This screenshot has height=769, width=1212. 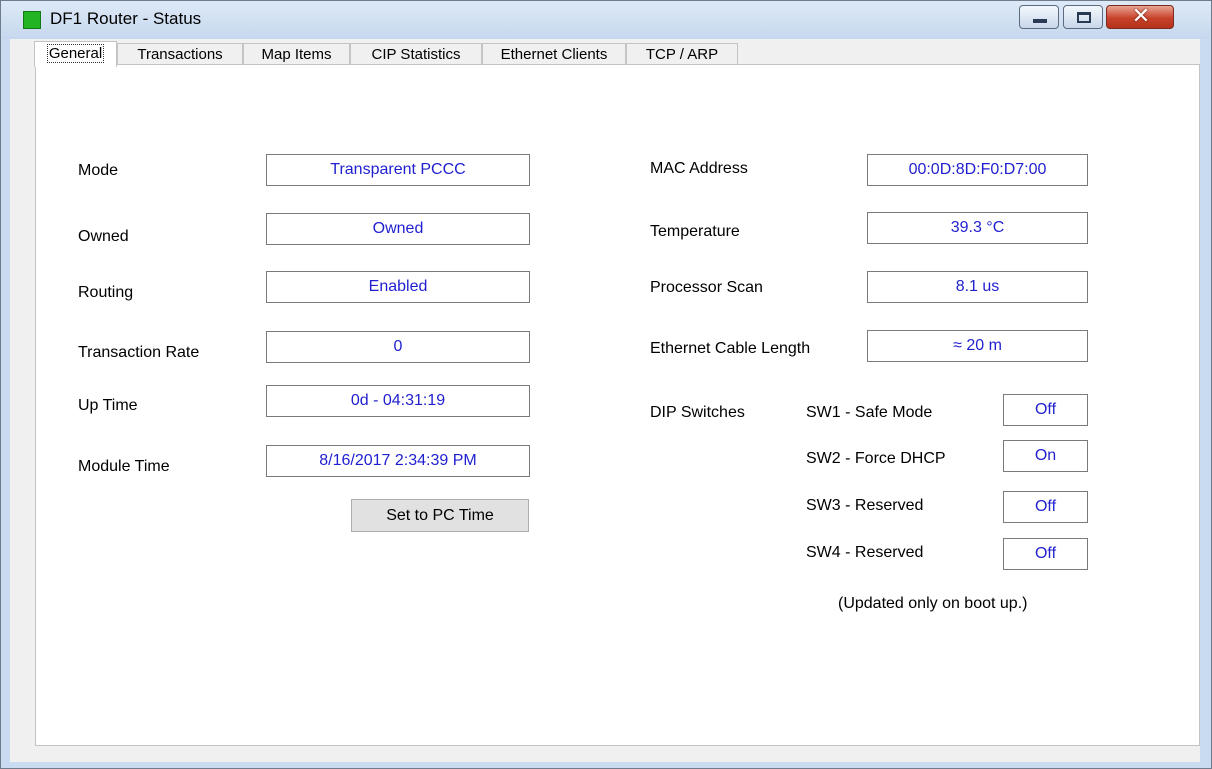 What do you see at coordinates (126, 18) in the screenshot?
I see `window-title: DF1 Router - Status` at bounding box center [126, 18].